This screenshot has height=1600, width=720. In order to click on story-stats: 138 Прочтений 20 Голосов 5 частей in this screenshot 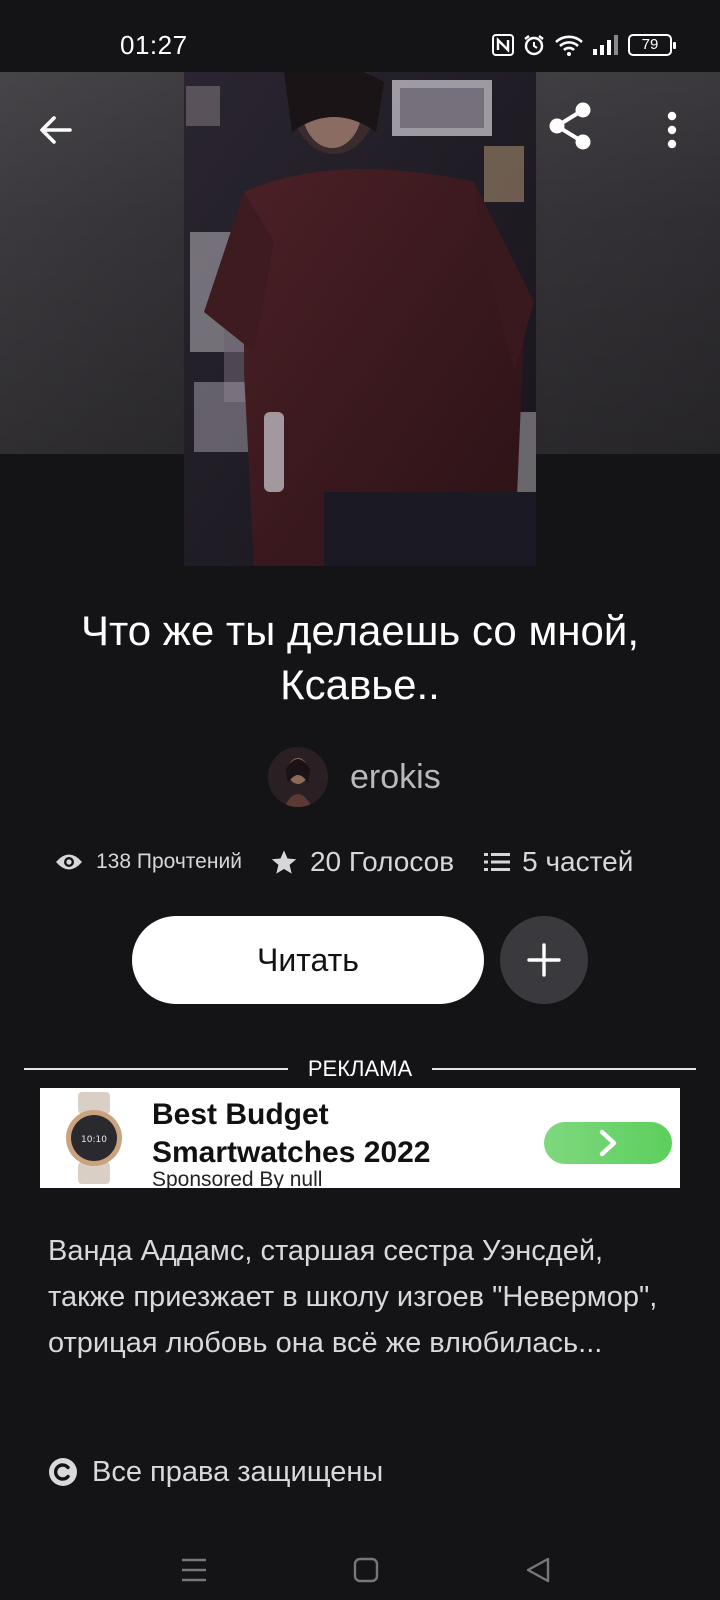, I will do `click(364, 862)`.